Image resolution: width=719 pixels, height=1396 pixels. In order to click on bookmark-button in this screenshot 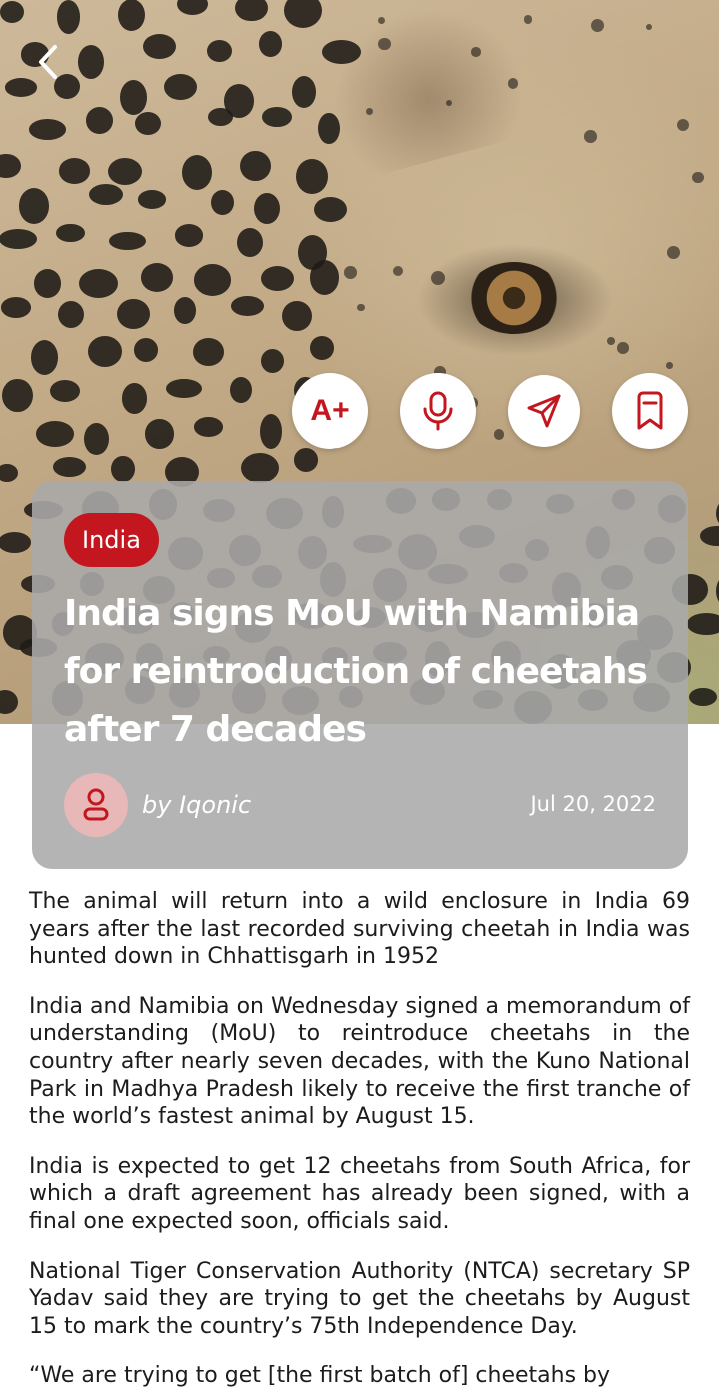, I will do `click(650, 411)`.